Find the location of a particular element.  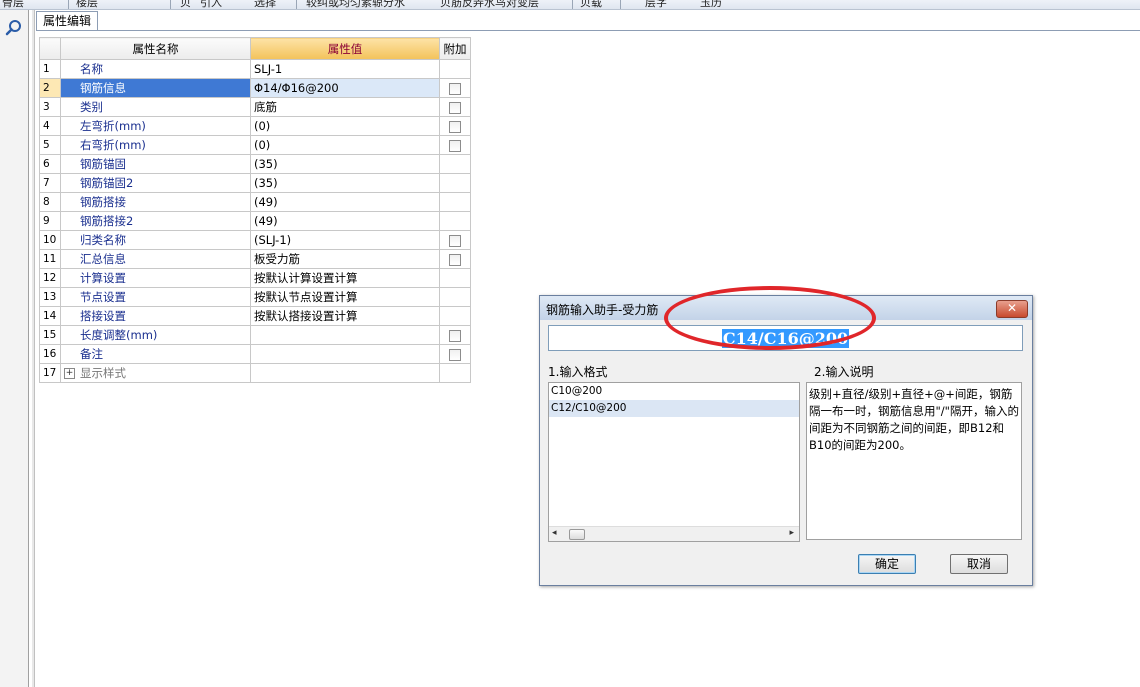

property-name: 钢筋锚固 is located at coordinates (103, 164).